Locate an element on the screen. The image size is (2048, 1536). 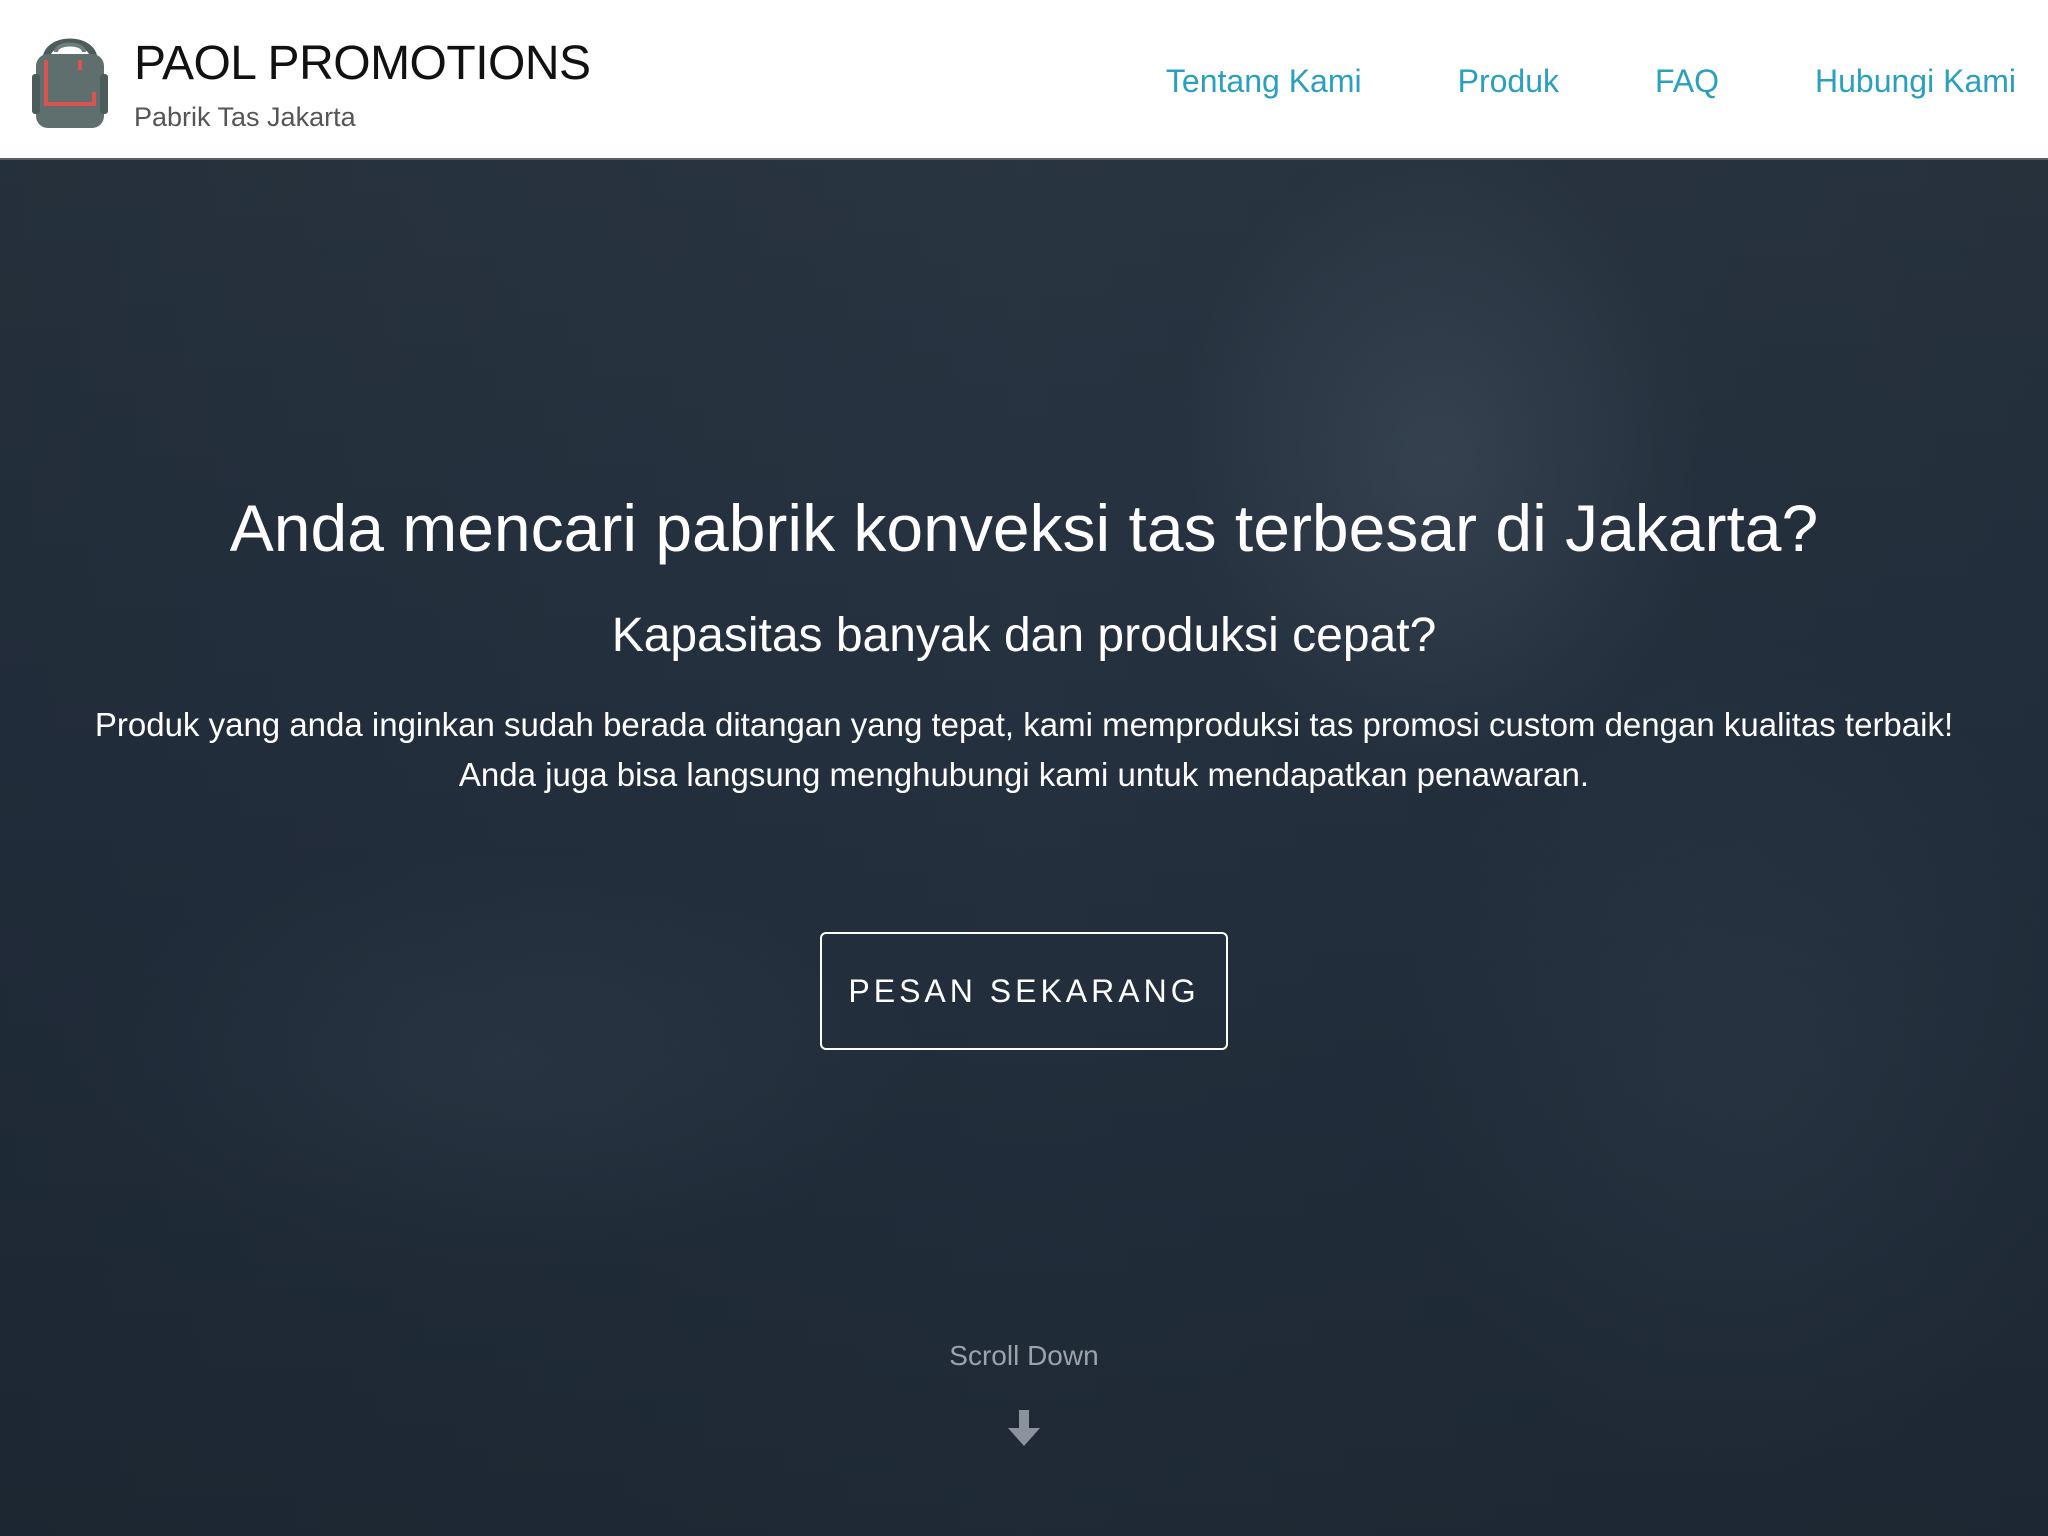
brand-title: PAOL PROMOTIONS is located at coordinates (362, 64).